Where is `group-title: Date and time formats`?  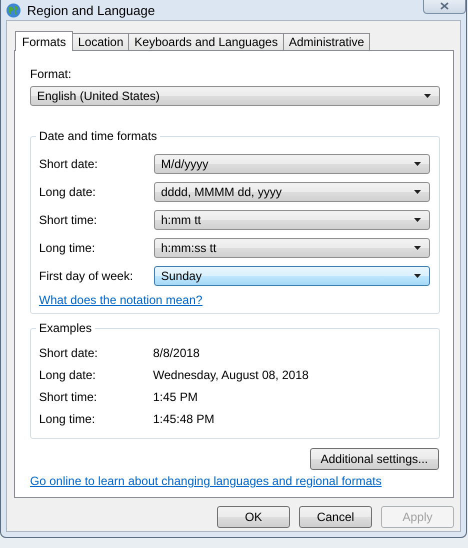
group-title: Date and time formats is located at coordinates (98, 136).